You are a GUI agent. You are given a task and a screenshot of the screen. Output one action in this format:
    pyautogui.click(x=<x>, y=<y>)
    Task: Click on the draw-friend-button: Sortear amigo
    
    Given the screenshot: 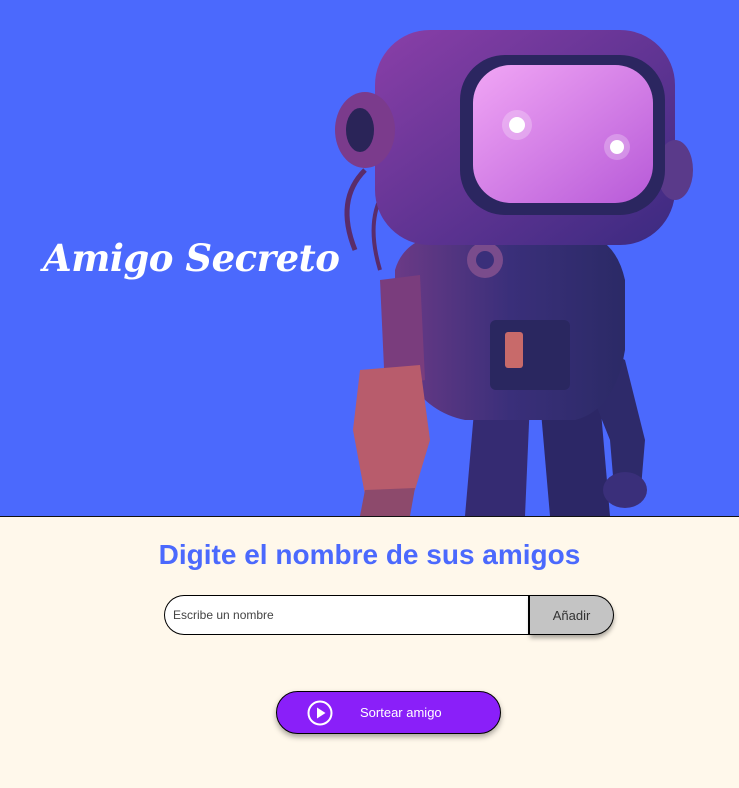 What is the action you would take?
    pyautogui.click(x=388, y=712)
    